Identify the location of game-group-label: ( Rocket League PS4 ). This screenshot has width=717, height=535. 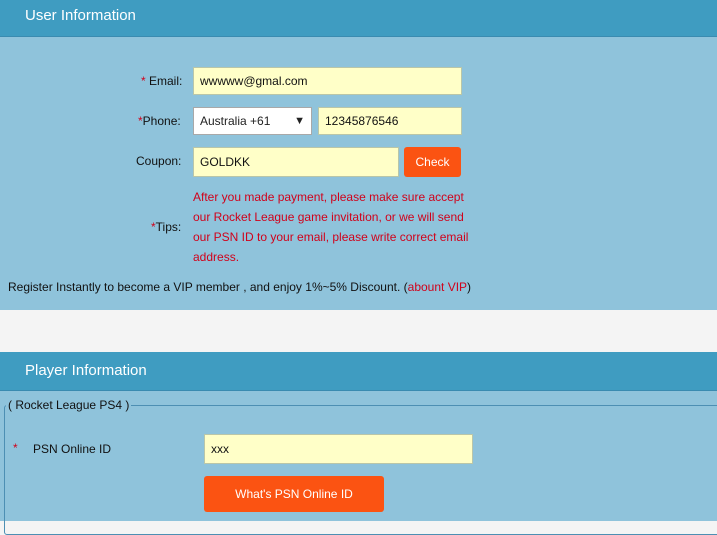
(69, 405).